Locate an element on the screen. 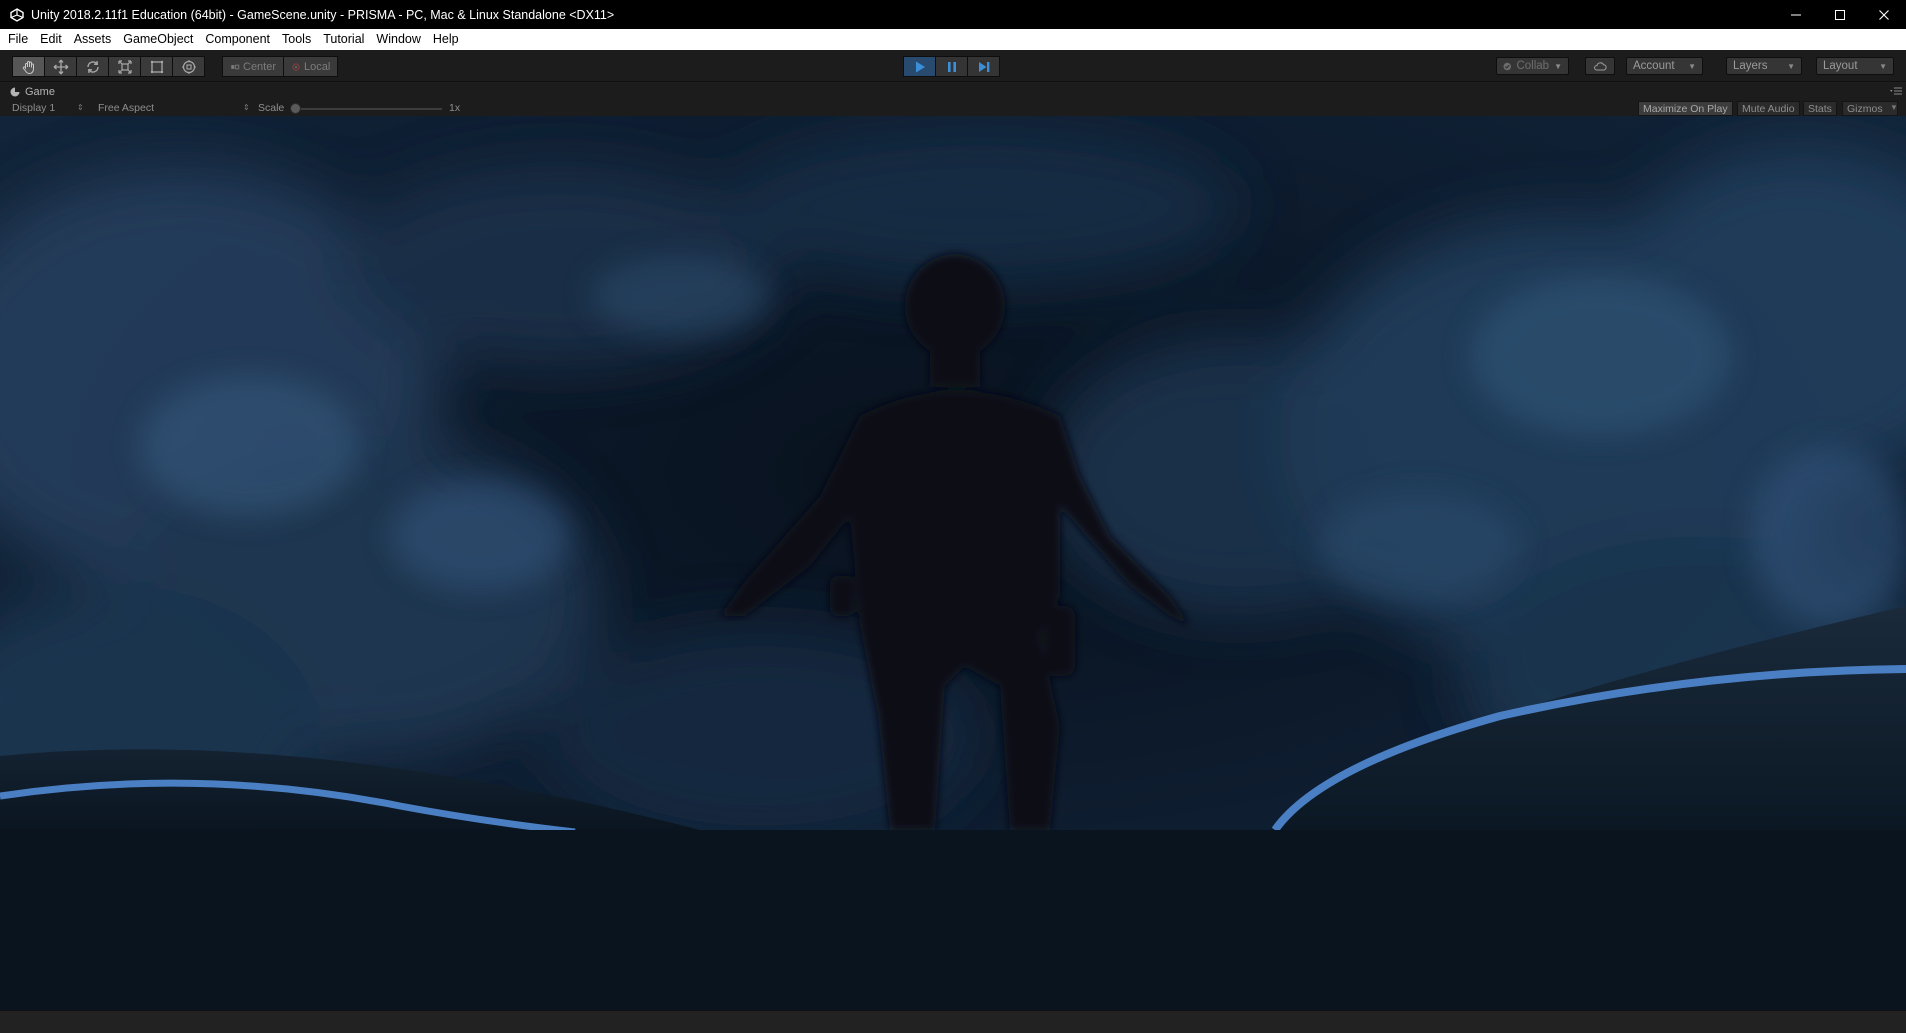 The height and width of the screenshot is (1033, 1906). transform-tool-button is located at coordinates (188, 66).